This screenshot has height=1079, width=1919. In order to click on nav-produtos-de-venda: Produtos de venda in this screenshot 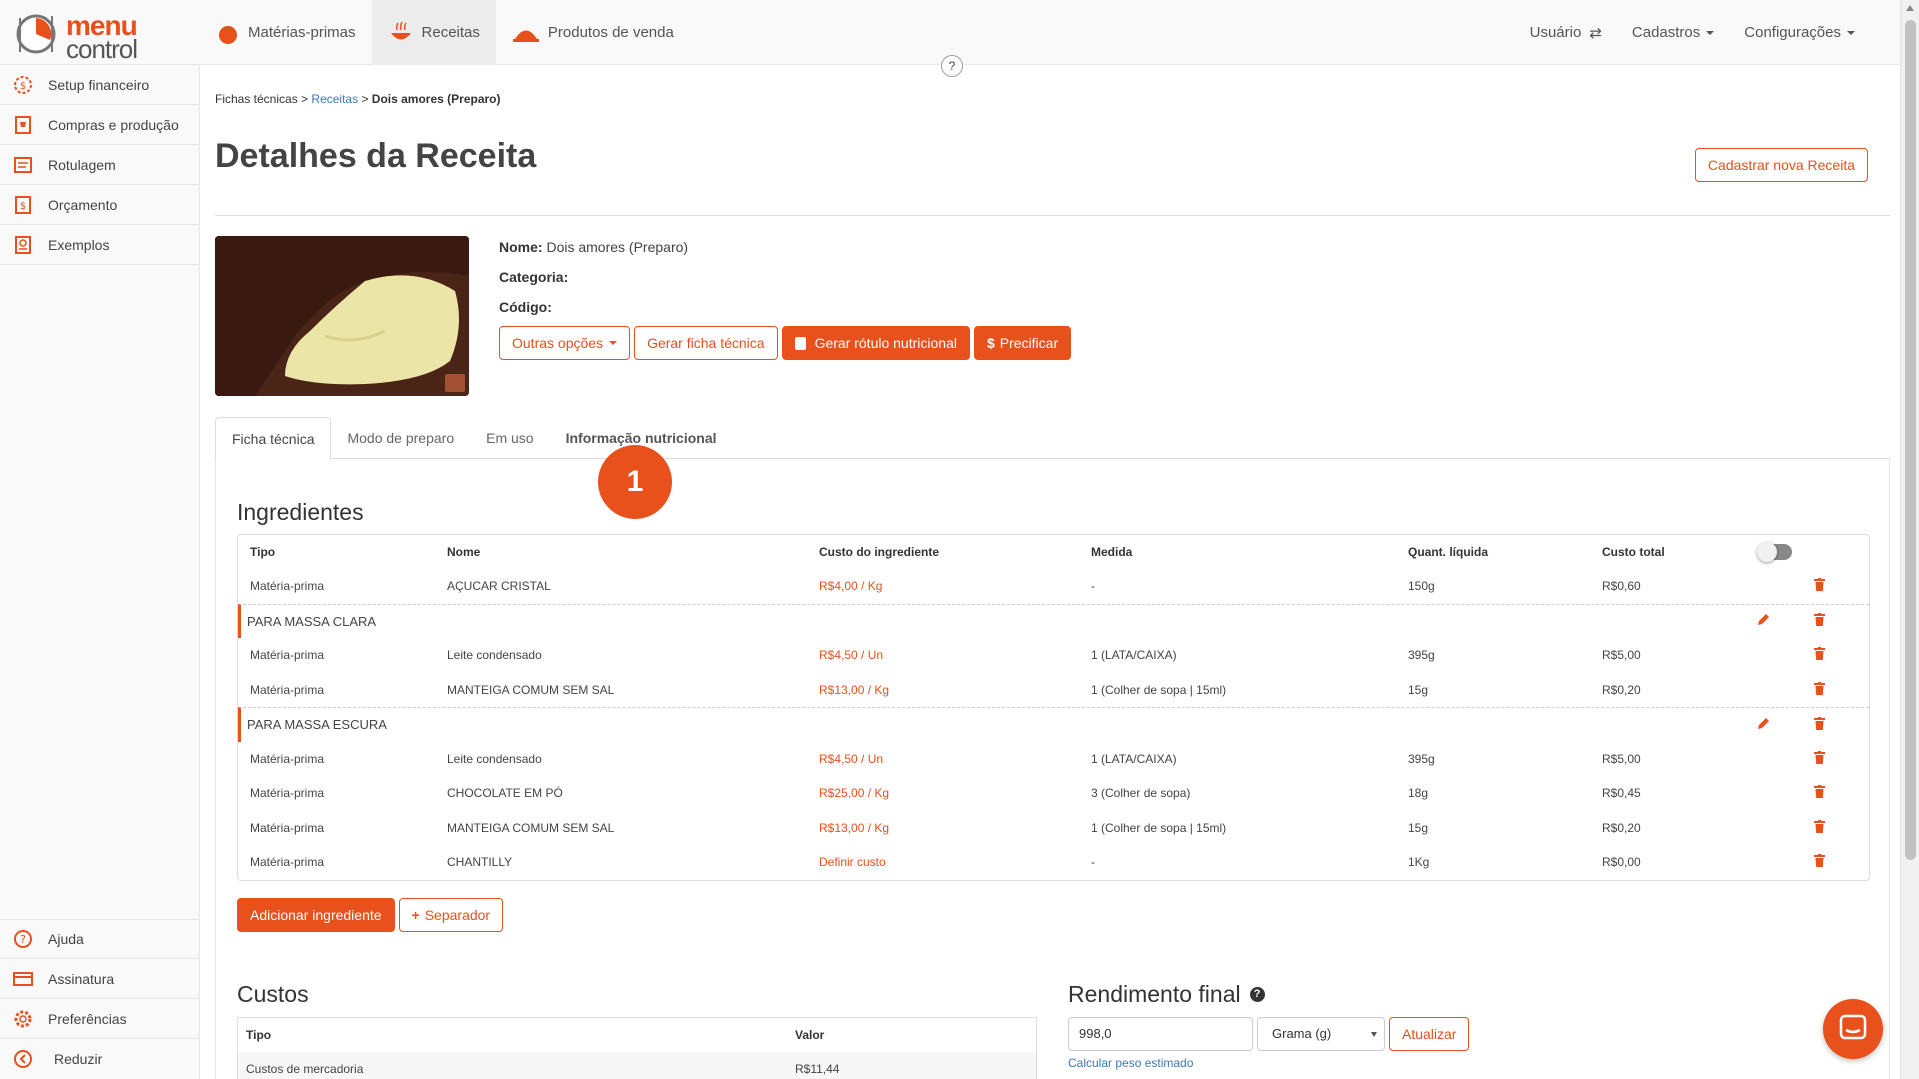, I will do `click(593, 32)`.